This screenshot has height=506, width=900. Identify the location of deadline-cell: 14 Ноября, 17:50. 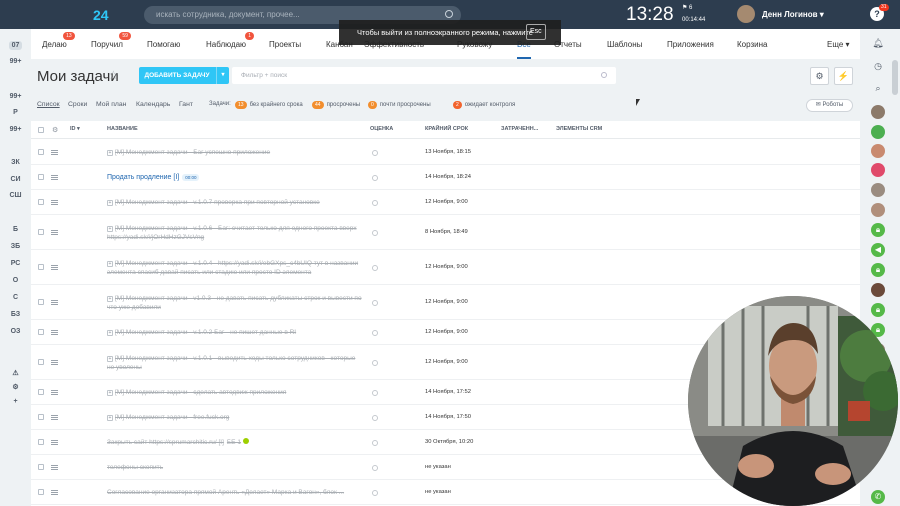
(448, 417).